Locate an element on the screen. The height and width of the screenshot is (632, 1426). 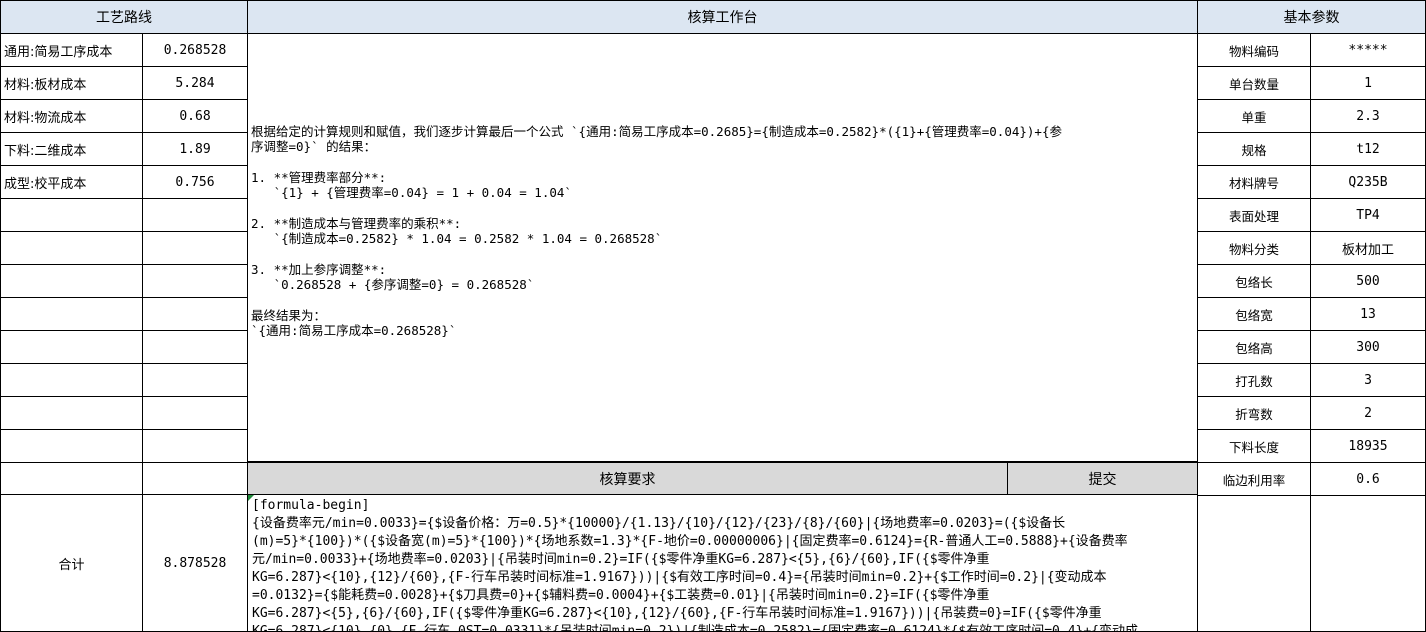
param-value: 1 is located at coordinates (1368, 83).